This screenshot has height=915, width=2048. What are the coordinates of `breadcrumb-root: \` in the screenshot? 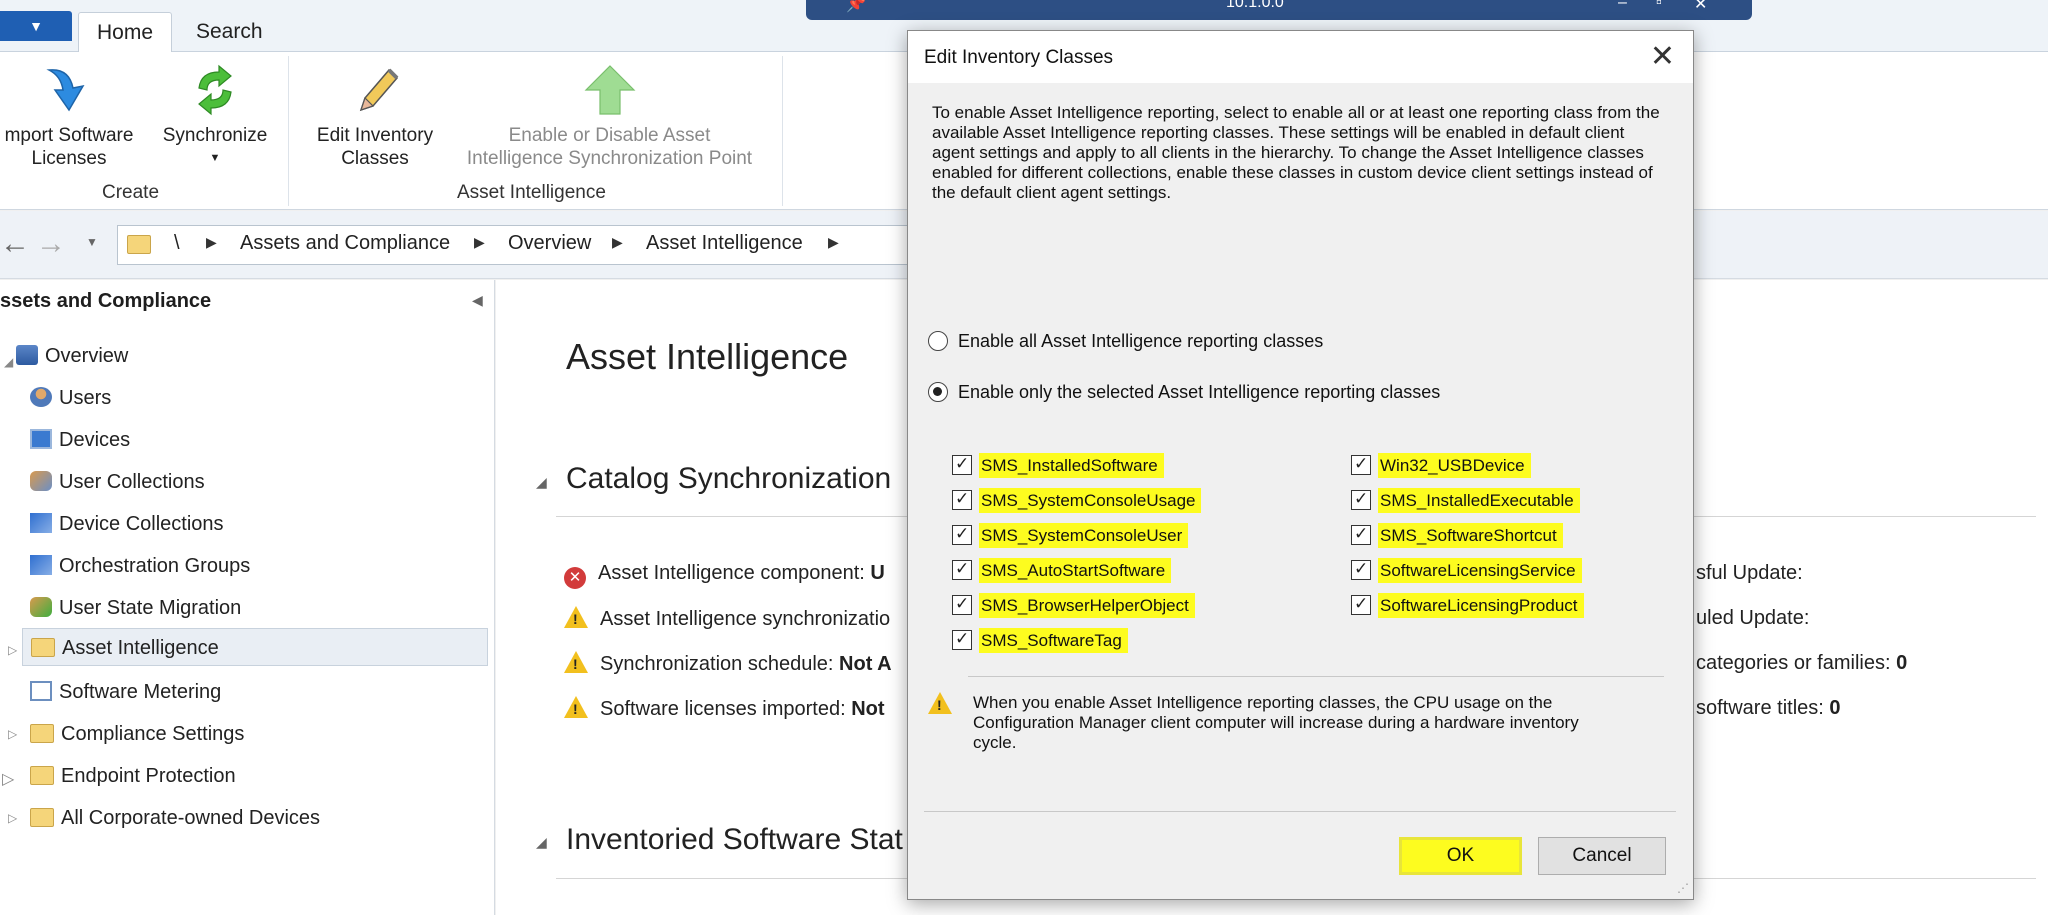 It's located at (177, 243).